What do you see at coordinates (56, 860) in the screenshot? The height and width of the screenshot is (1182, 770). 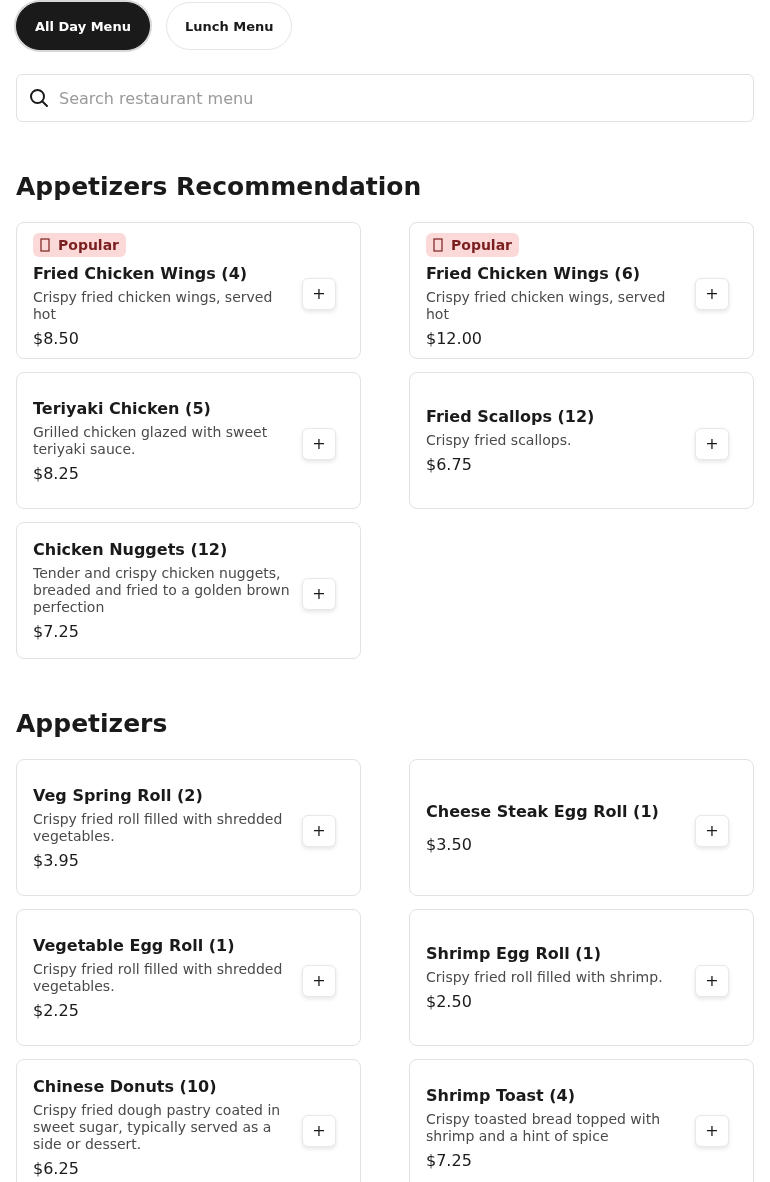 I see `item-price: $3.95` at bounding box center [56, 860].